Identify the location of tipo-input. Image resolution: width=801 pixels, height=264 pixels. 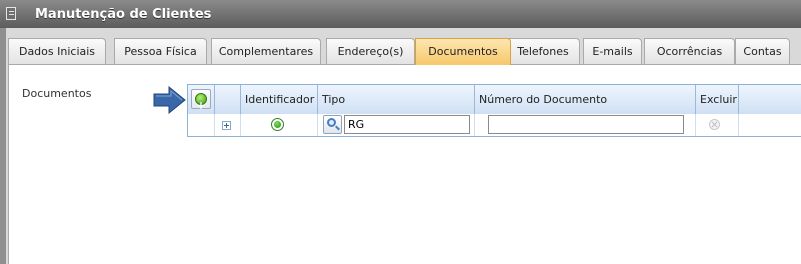
(407, 124).